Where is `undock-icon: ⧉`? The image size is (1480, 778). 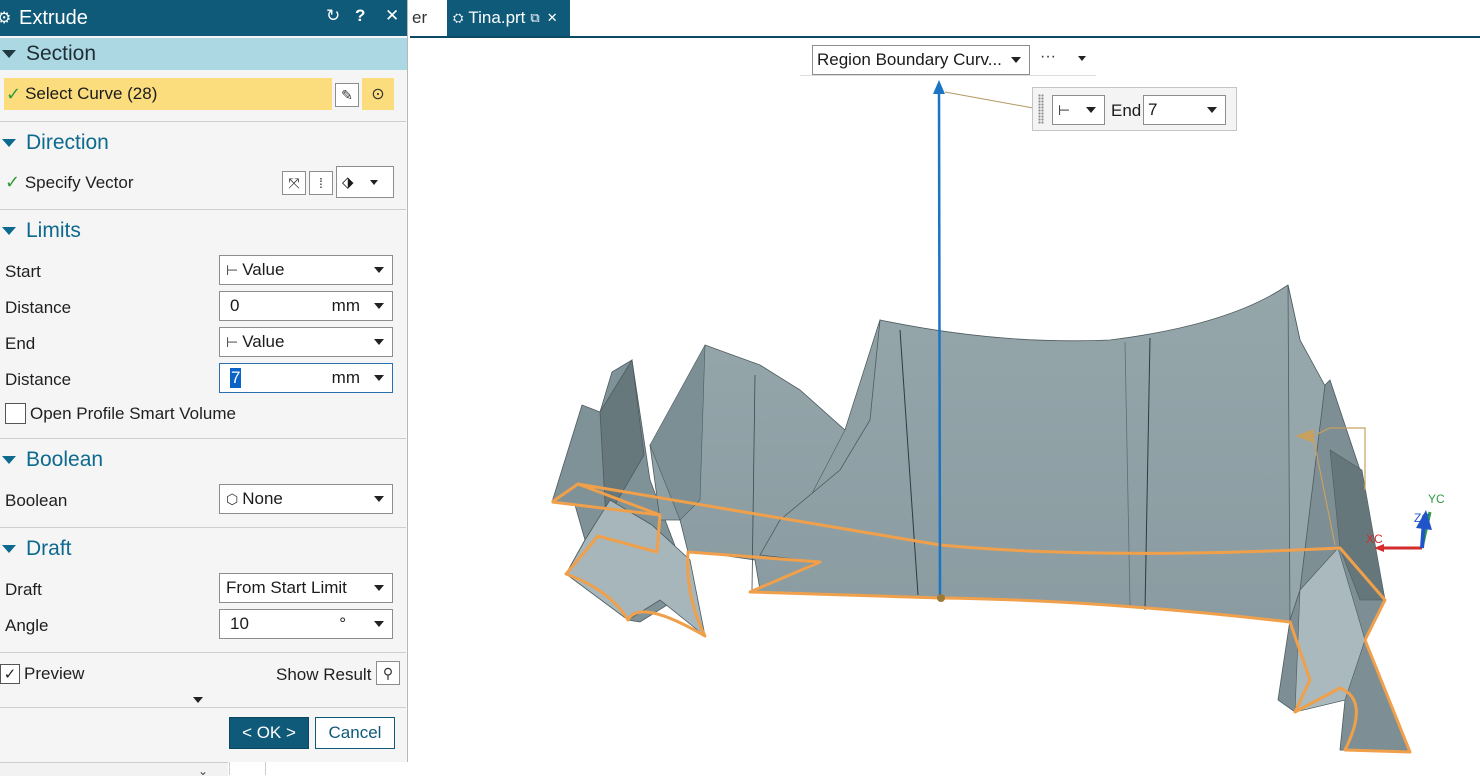 undock-icon: ⧉ is located at coordinates (534, 18).